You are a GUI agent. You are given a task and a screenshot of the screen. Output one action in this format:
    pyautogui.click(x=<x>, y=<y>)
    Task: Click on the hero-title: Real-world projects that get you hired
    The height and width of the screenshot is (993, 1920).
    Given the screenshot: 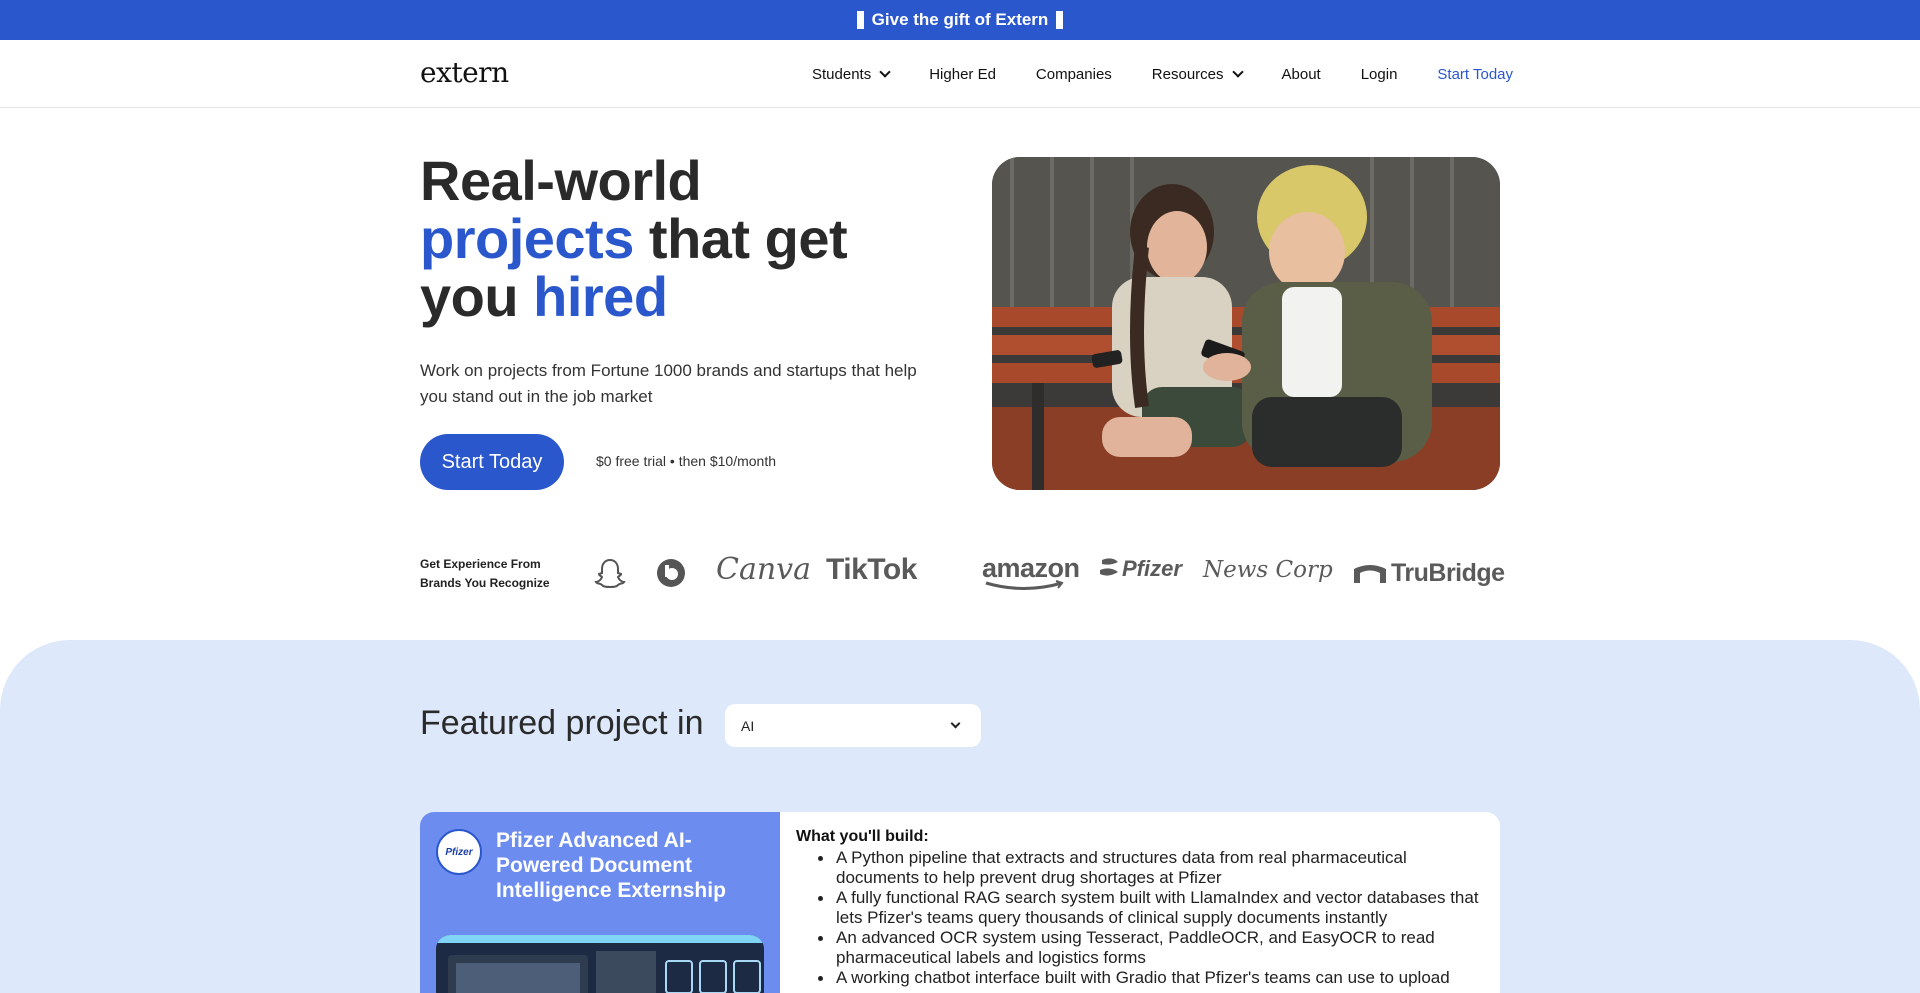 What is the action you would take?
    pyautogui.click(x=680, y=239)
    